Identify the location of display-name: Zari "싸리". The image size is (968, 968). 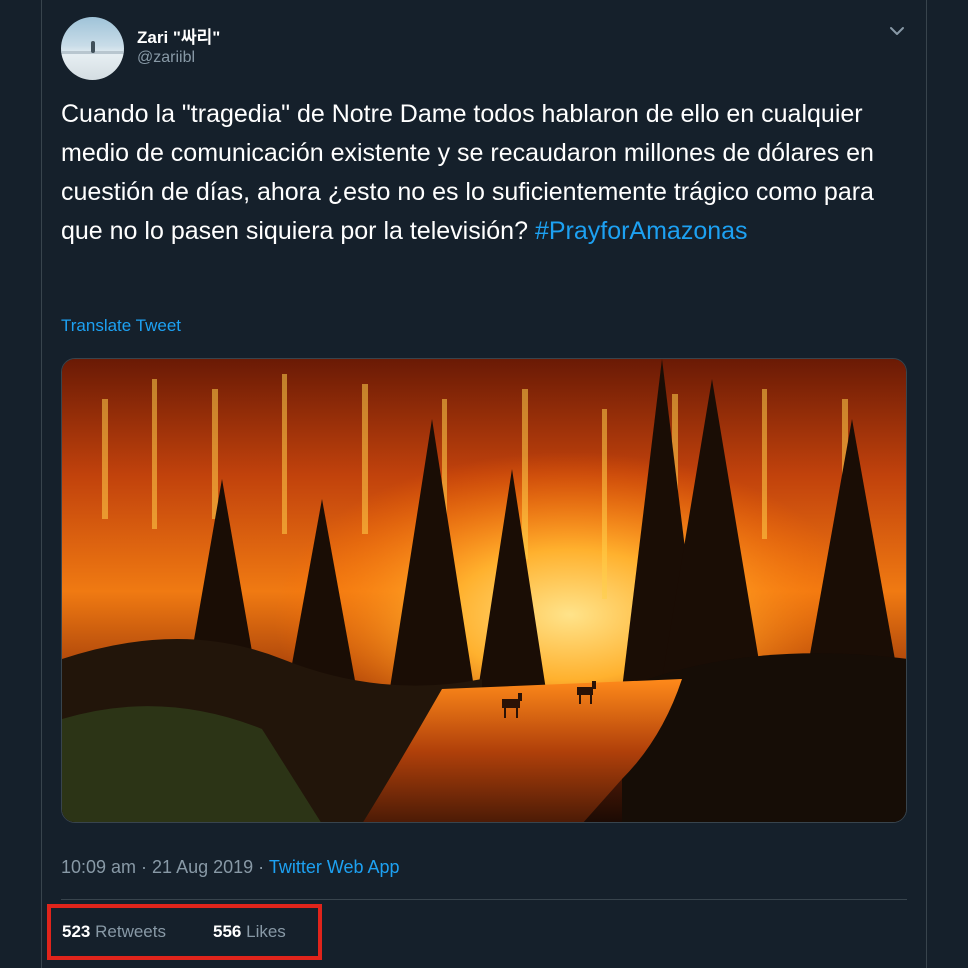
(178, 35).